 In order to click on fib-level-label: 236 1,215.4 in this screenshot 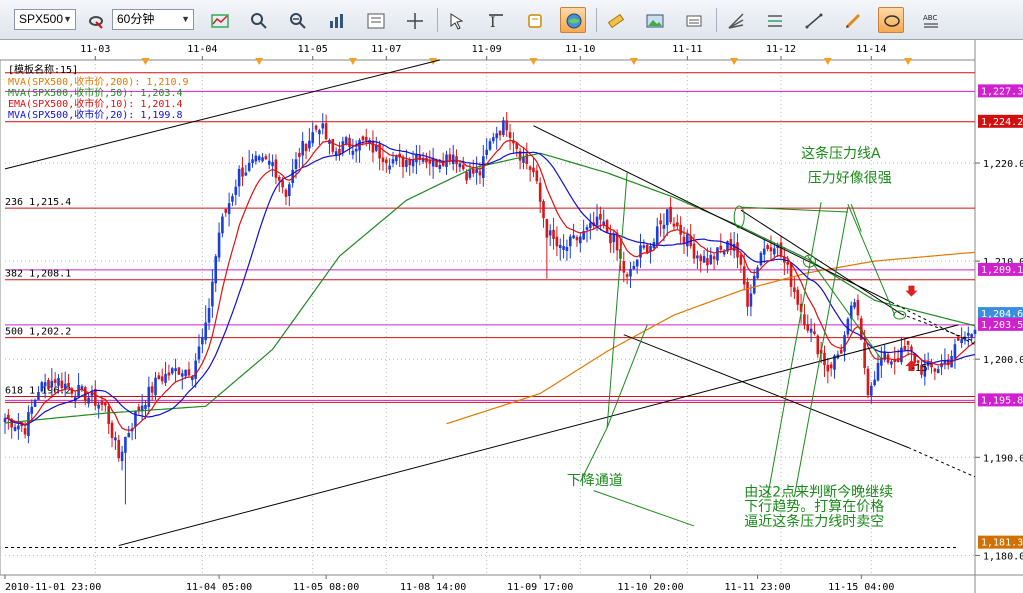, I will do `click(38, 202)`.